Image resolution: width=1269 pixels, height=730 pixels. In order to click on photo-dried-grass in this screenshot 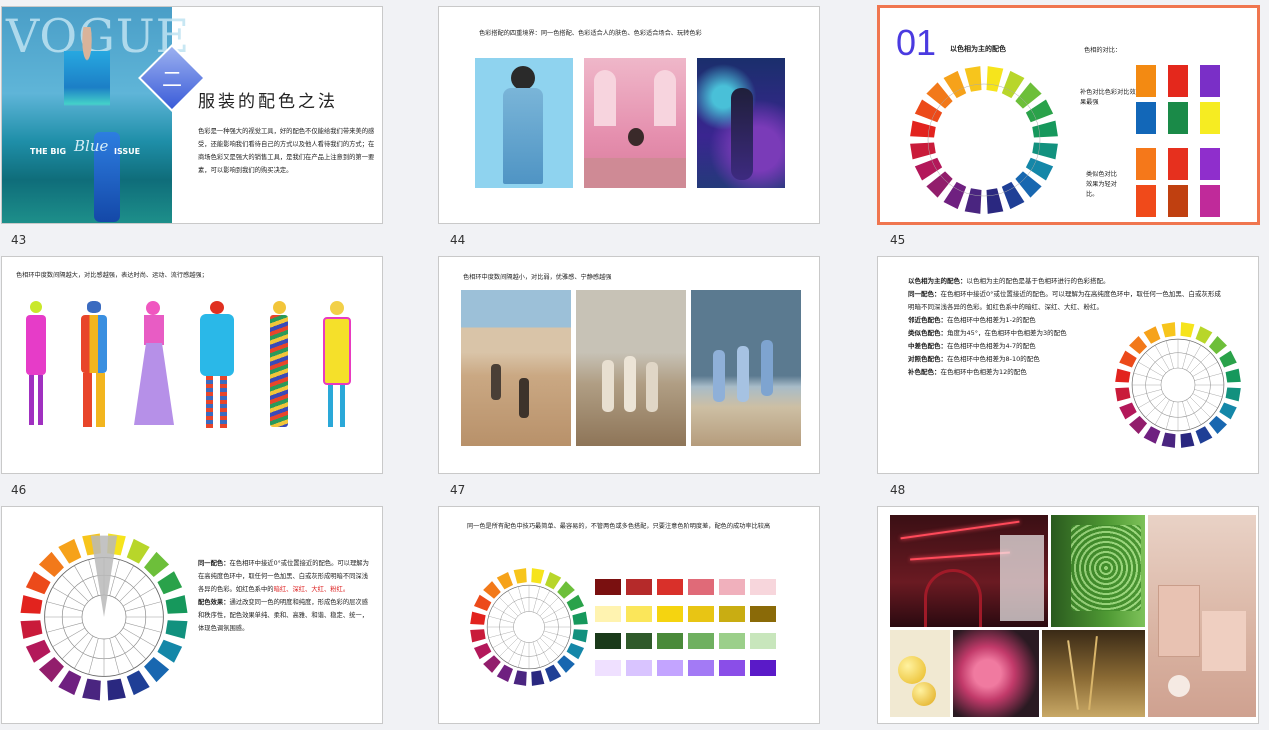, I will do `click(1093, 673)`.